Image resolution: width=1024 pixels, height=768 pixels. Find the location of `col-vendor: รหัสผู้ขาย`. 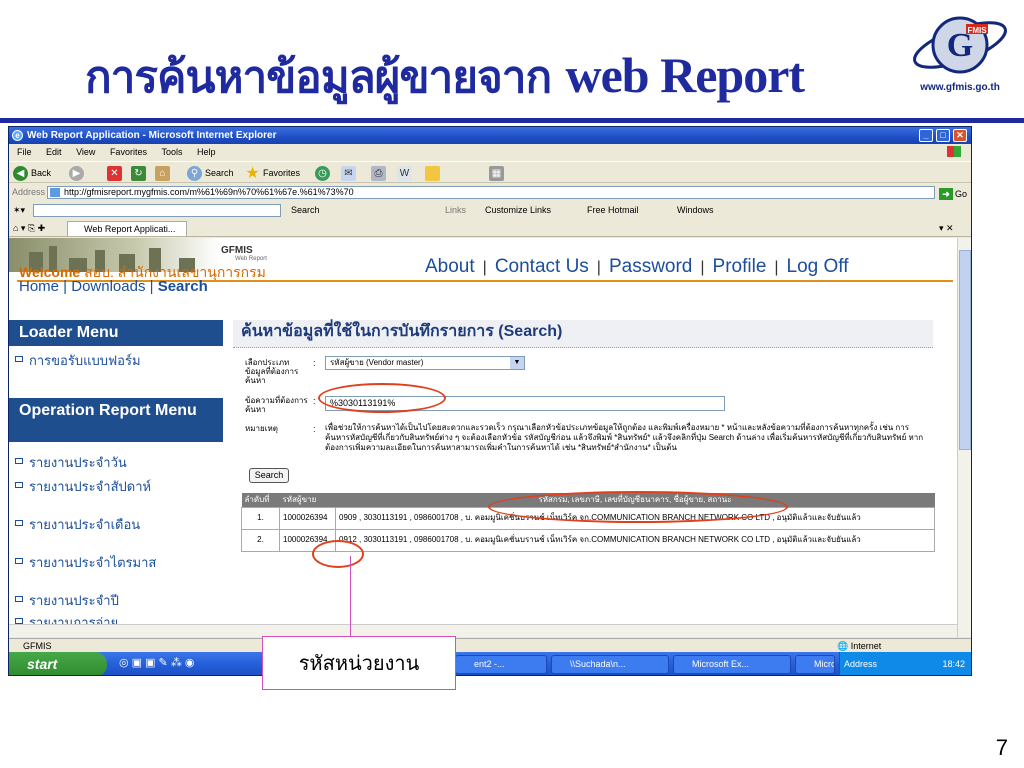

col-vendor: รหัสผู้ขาย is located at coordinates (307, 500).